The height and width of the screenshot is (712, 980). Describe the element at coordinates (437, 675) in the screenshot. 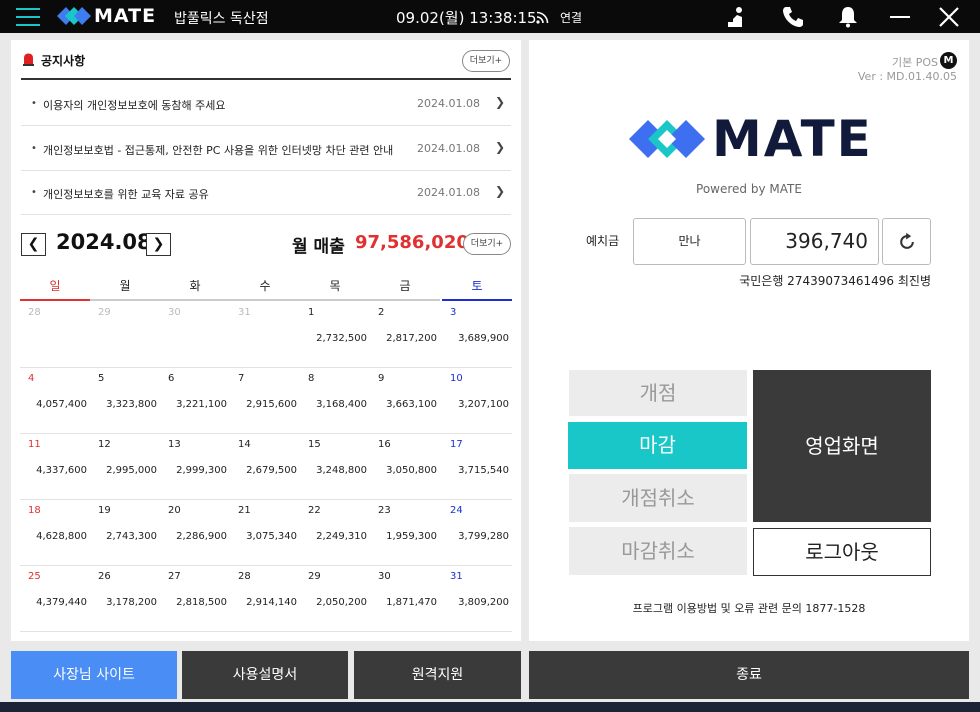

I see `remote-support-button: 원격지원` at that location.